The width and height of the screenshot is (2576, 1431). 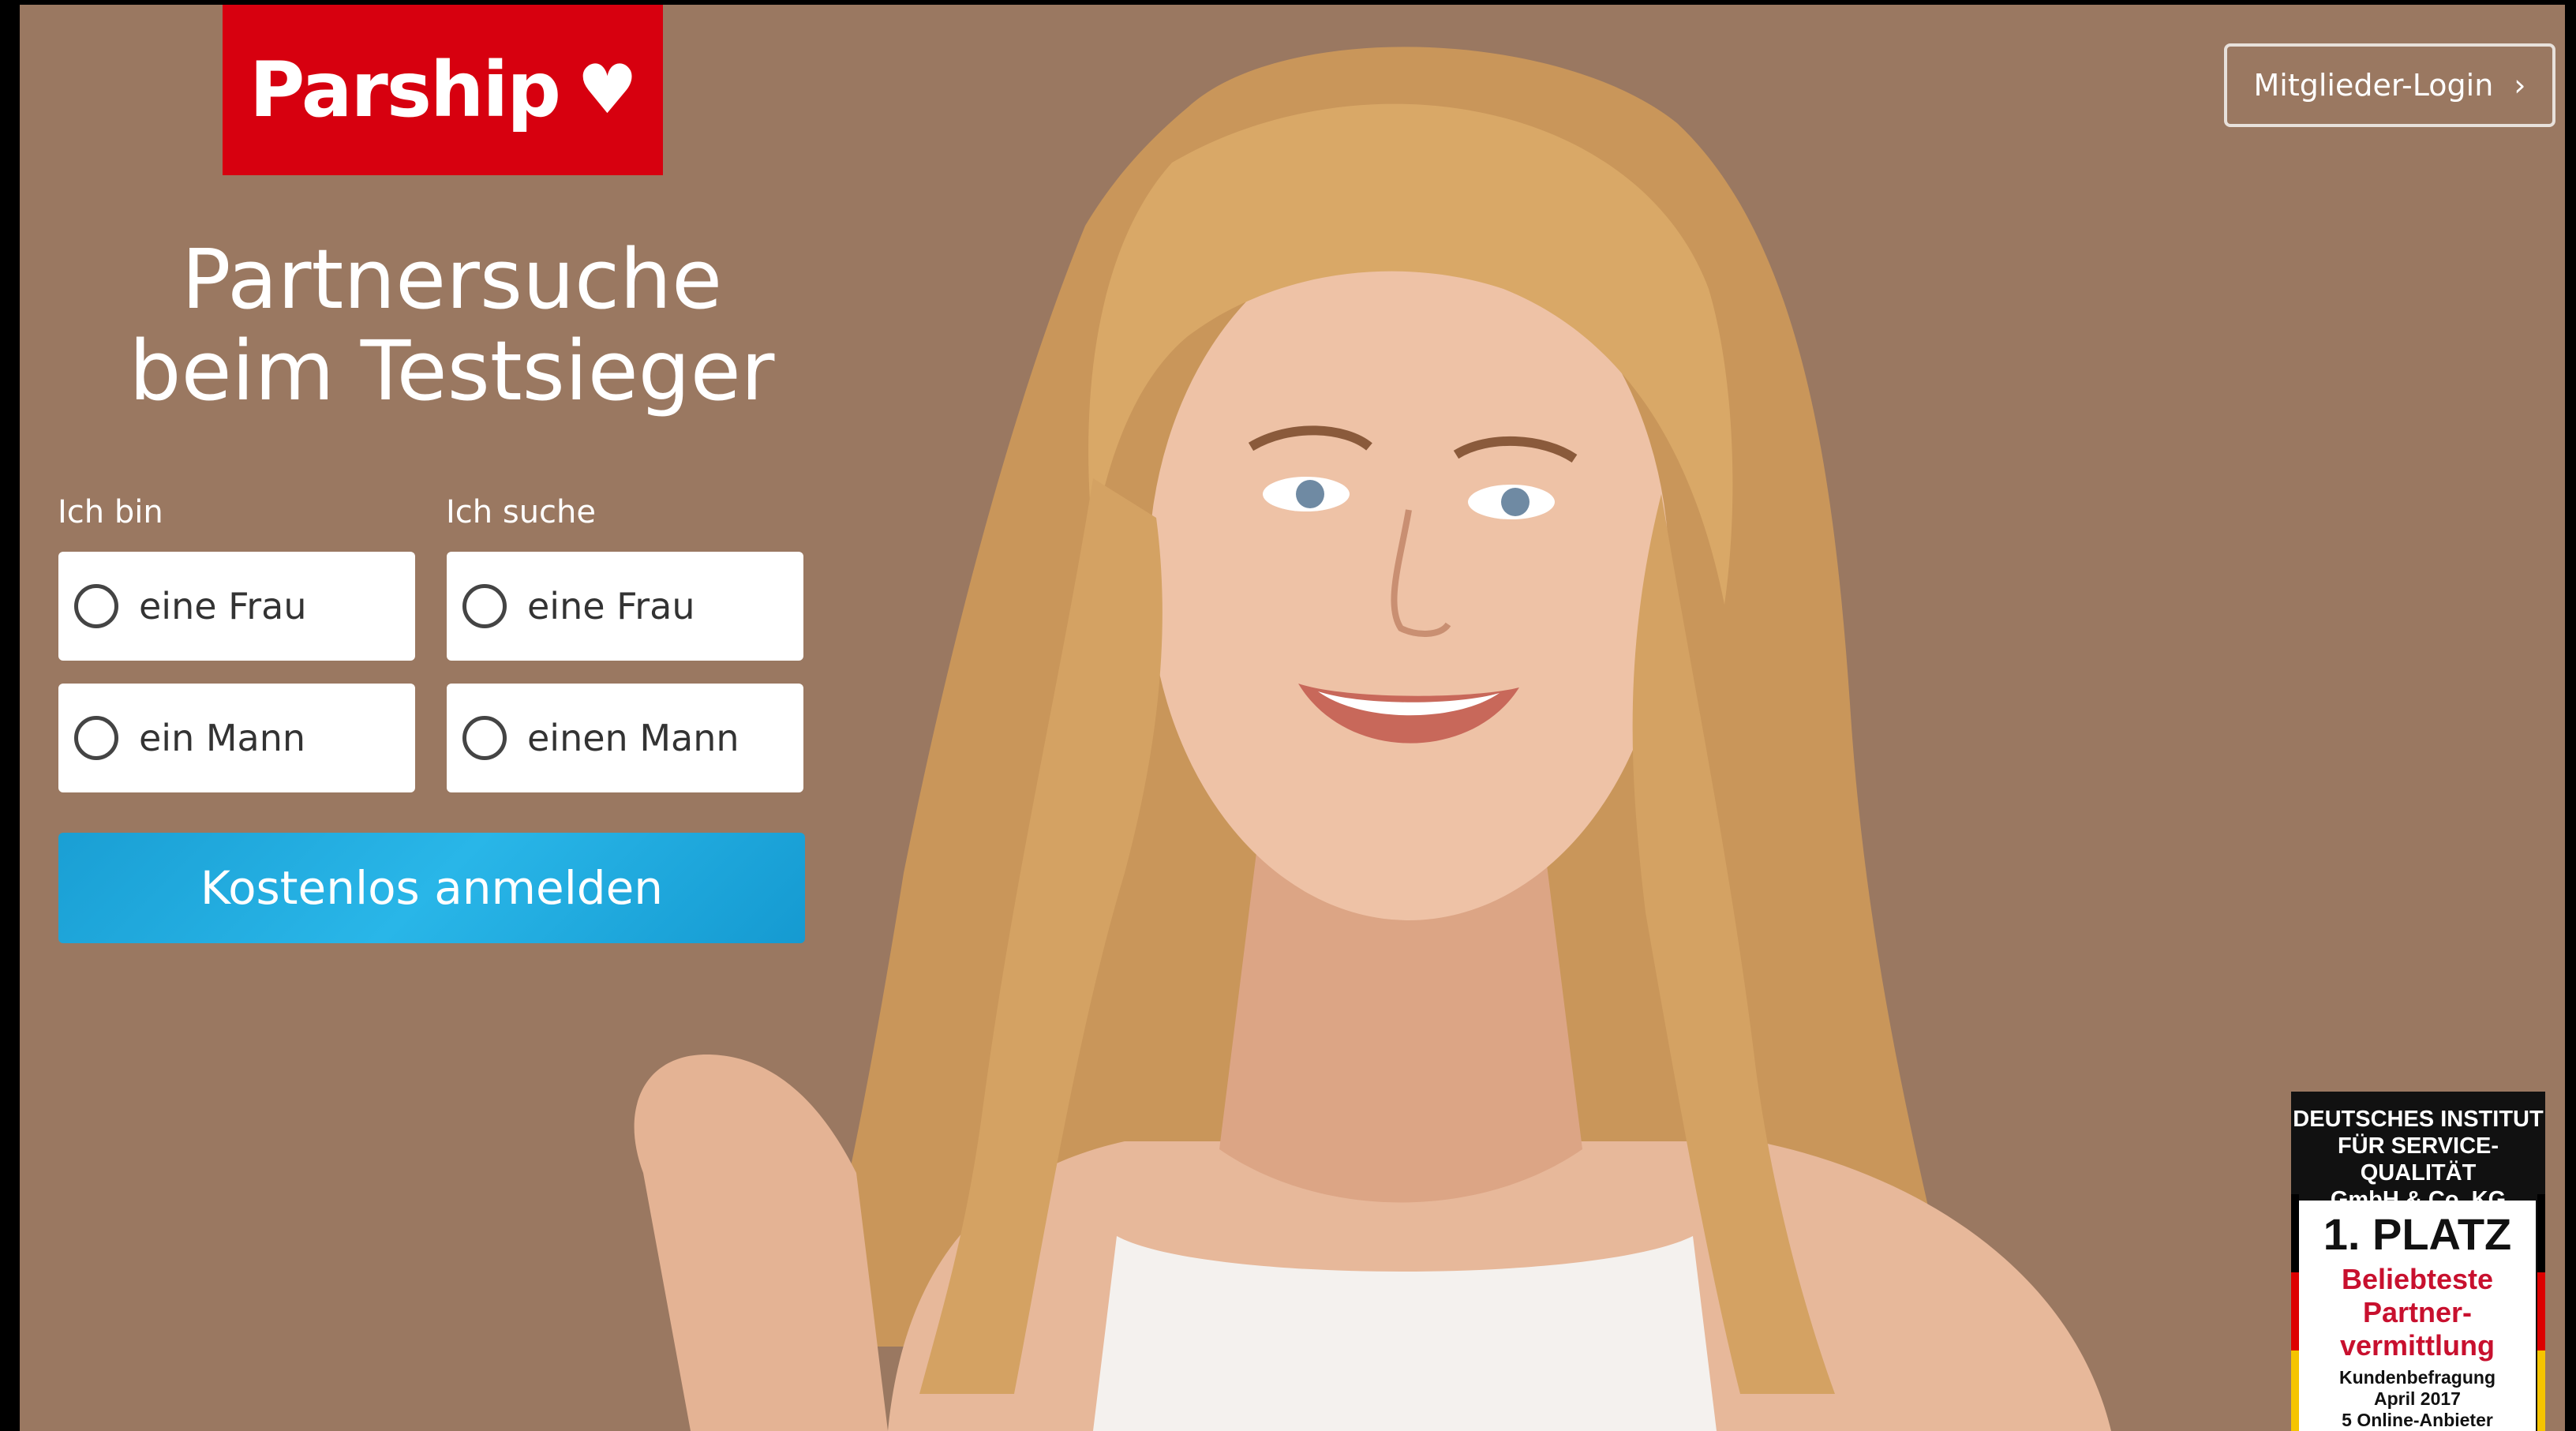 What do you see at coordinates (2417, 1420) in the screenshot?
I see `seal-note-line-3: 5 Online-Anbieter` at bounding box center [2417, 1420].